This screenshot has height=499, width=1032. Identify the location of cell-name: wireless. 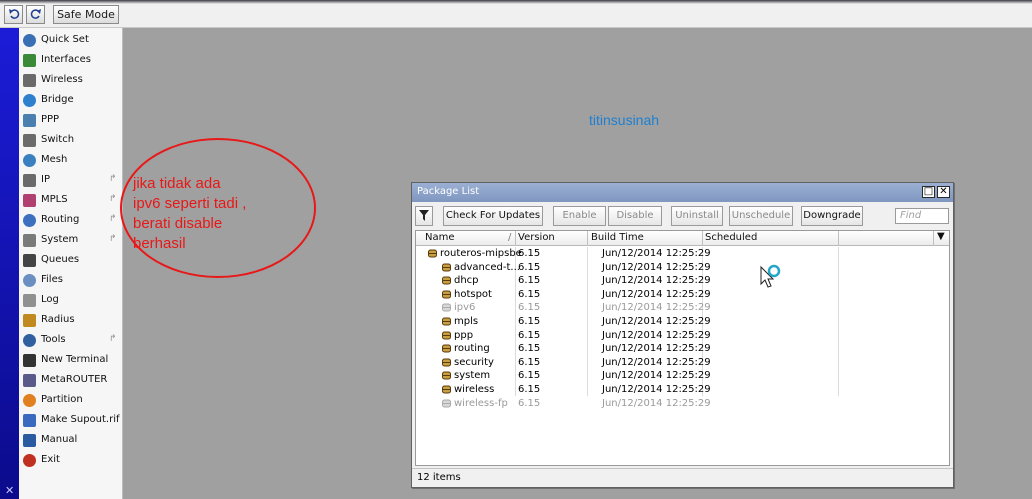
(474, 389).